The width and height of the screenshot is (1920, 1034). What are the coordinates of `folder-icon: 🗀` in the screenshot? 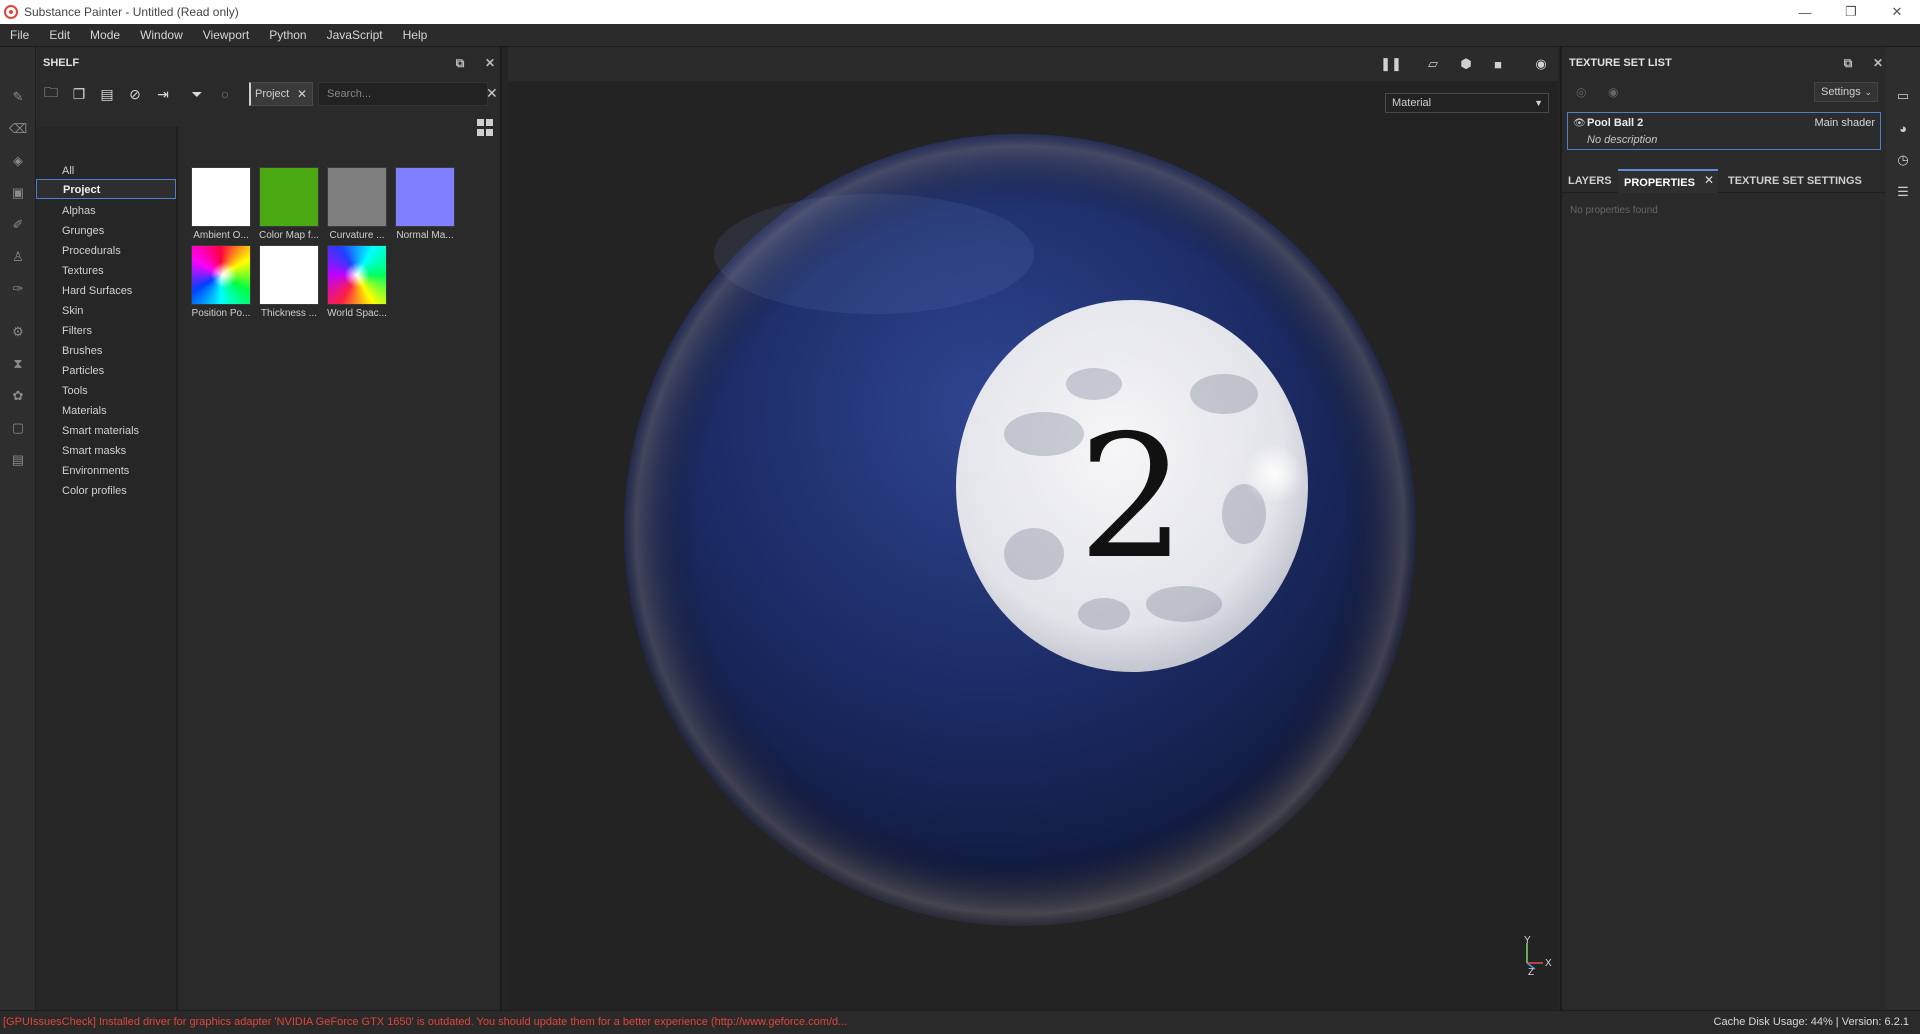 It's located at (51, 94).